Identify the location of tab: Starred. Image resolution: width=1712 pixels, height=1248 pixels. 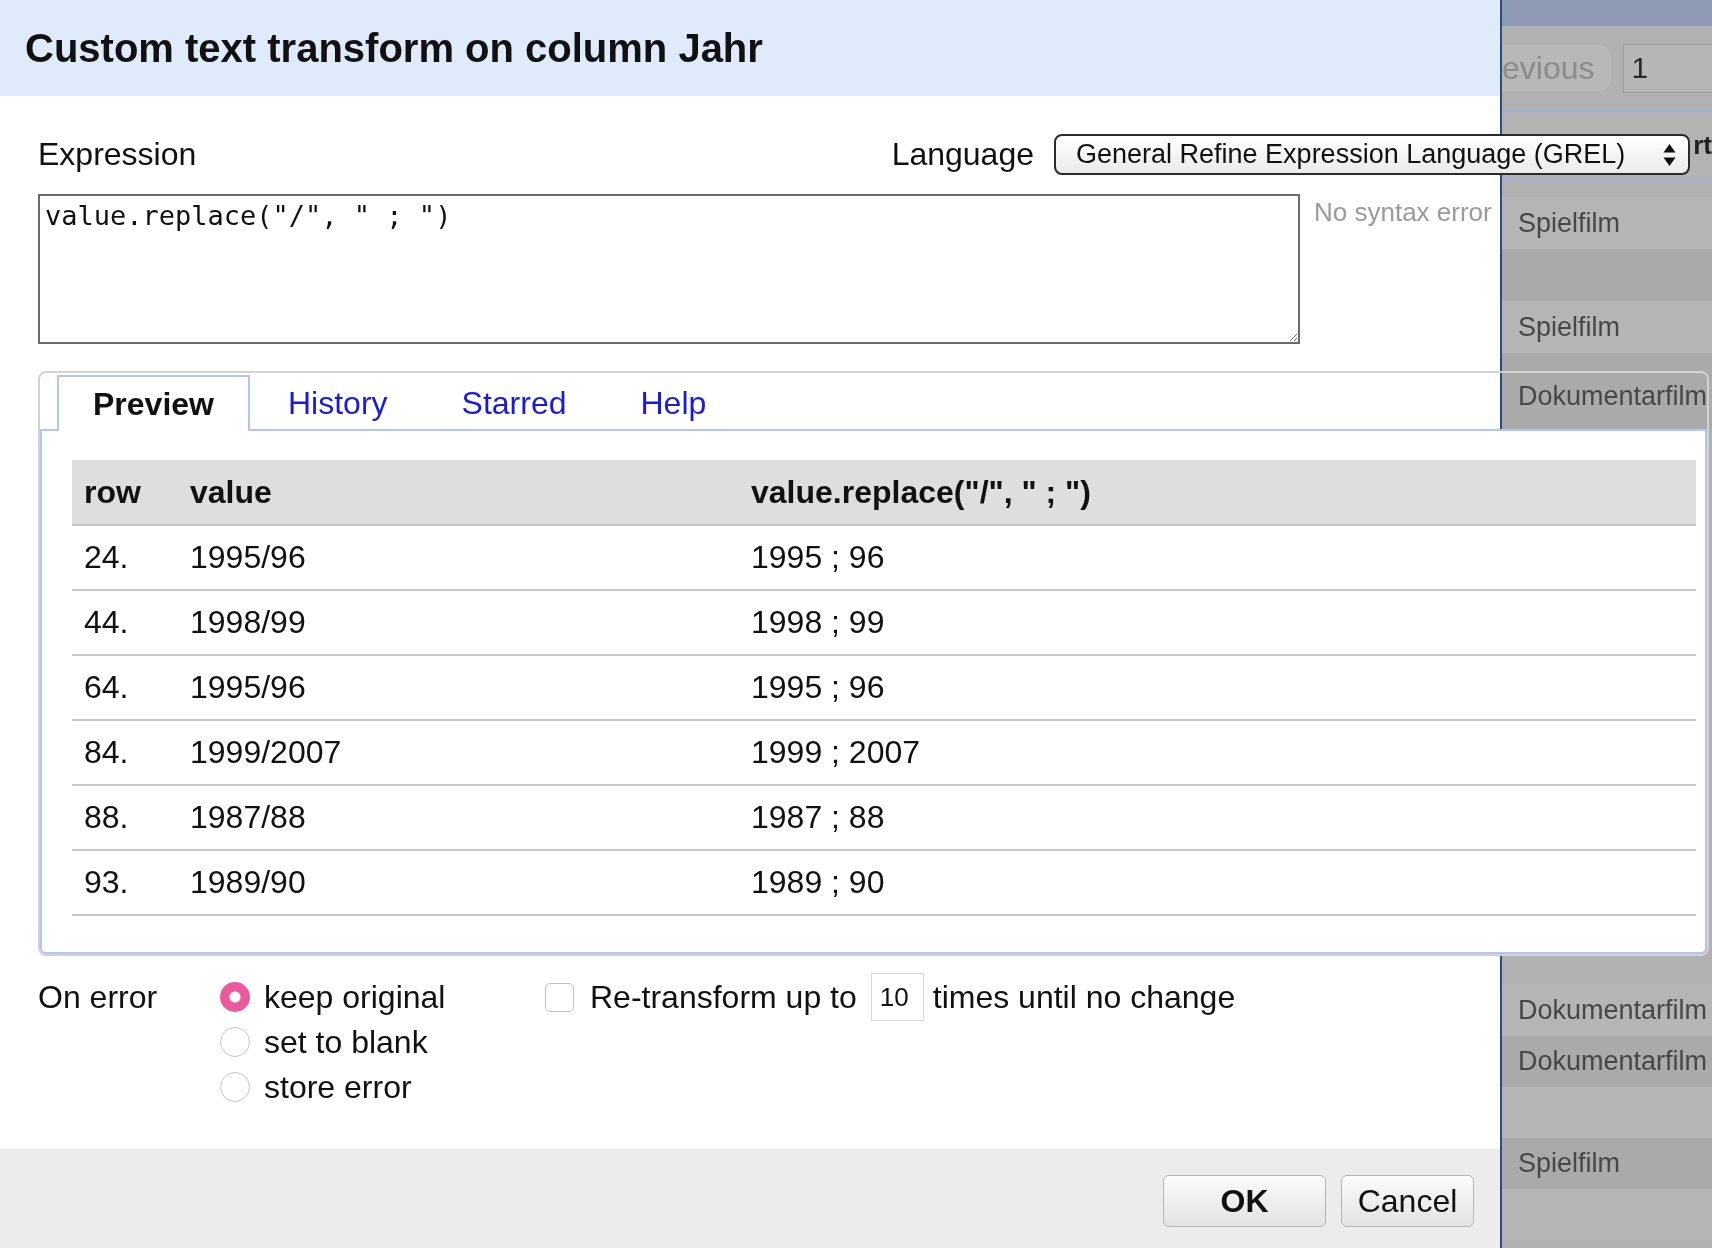
(514, 402).